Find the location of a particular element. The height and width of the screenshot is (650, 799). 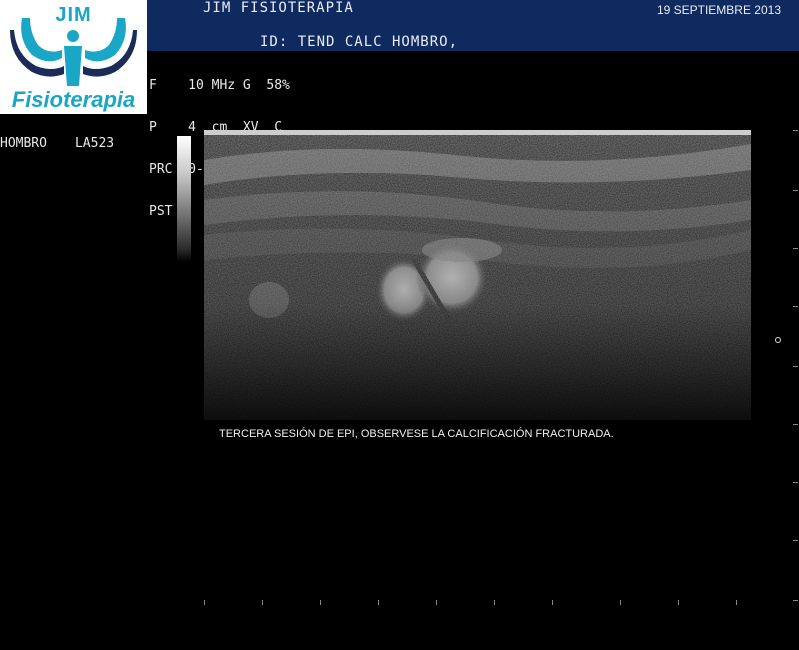

logo-brand-bottom: Fisioterapia is located at coordinates (73, 99).